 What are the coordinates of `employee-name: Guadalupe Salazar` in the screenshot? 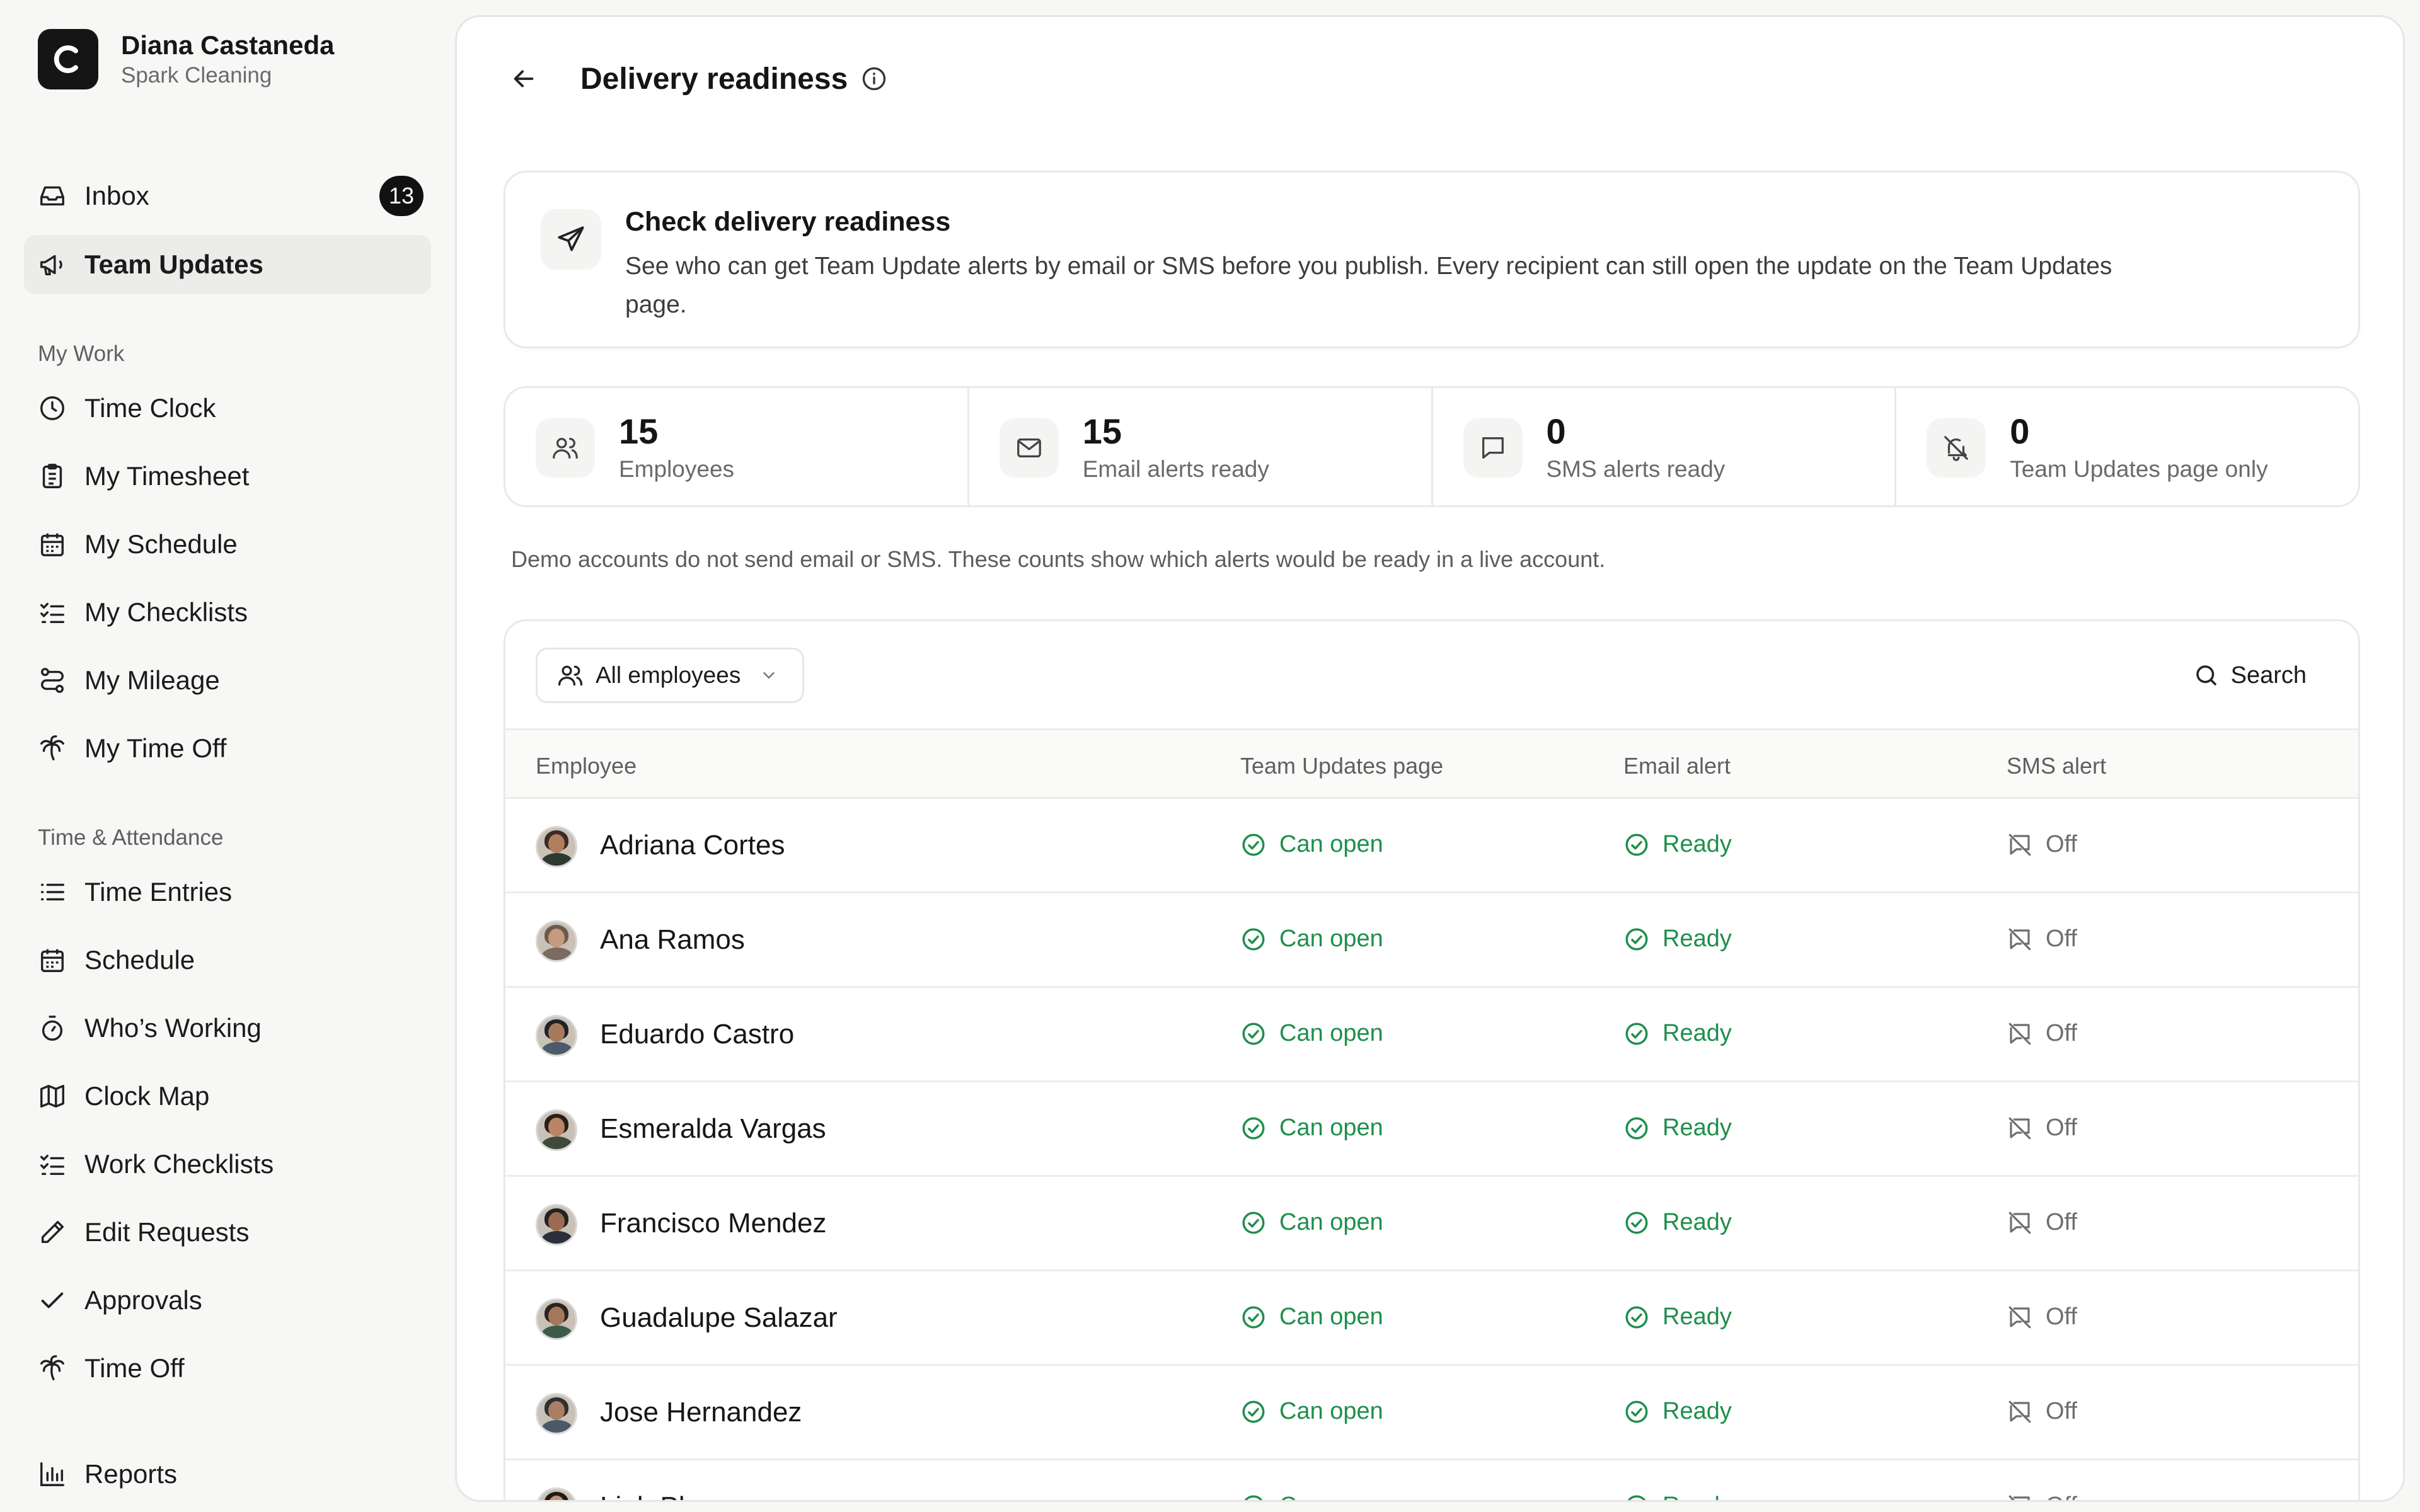 It's located at (719, 1317).